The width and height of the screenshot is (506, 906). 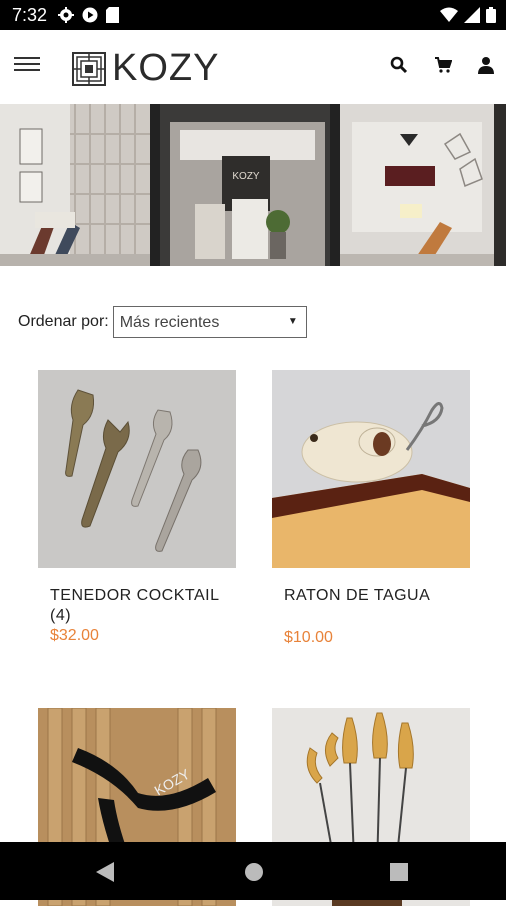 What do you see at coordinates (74, 635) in the screenshot?
I see `product-price: $32.00` at bounding box center [74, 635].